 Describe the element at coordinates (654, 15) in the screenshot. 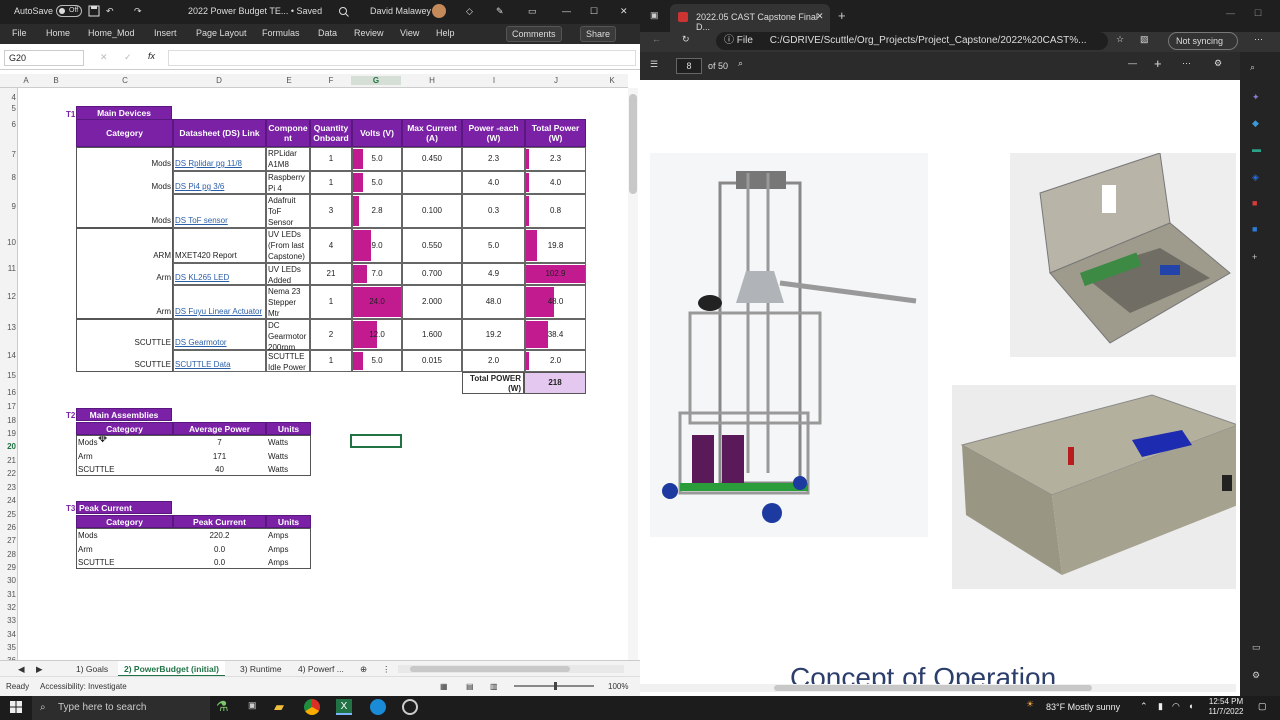

I see `tab-actions-icon: ▣` at that location.